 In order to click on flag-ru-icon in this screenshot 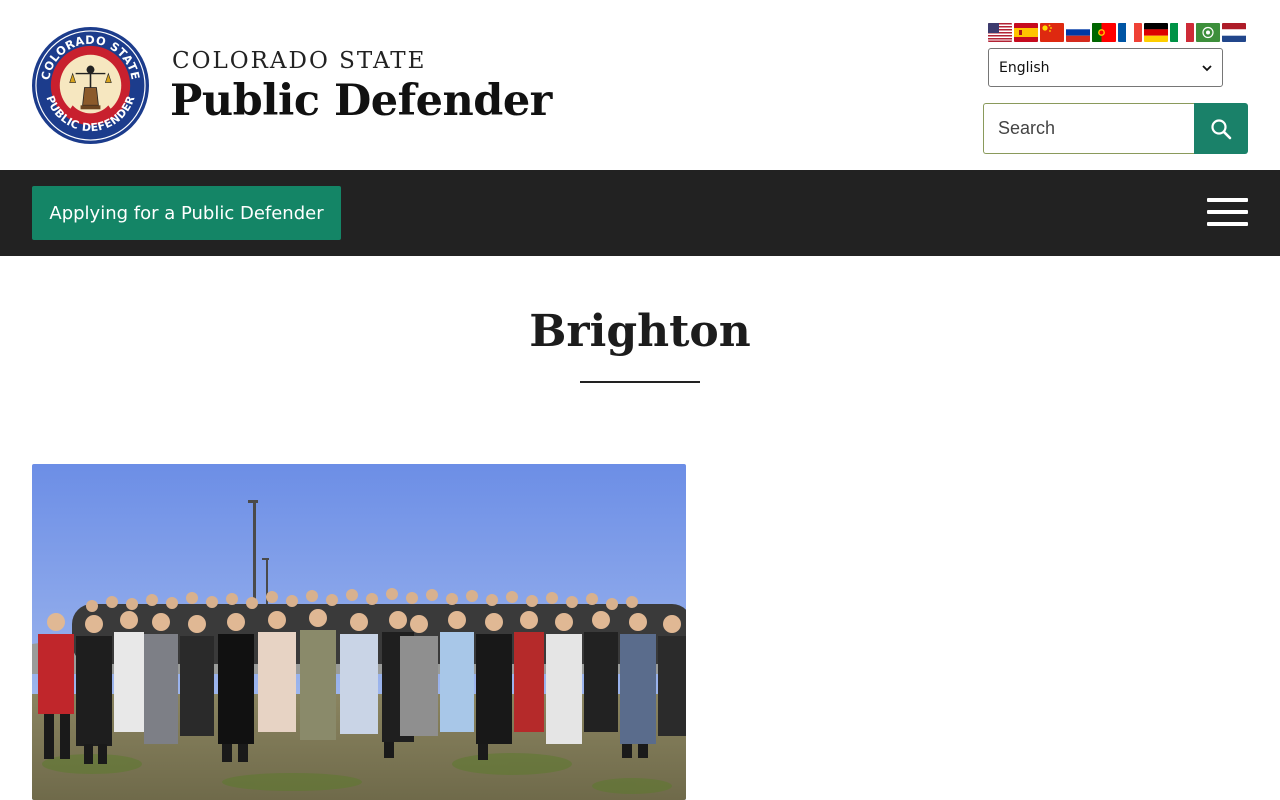, I will do `click(1078, 32)`.